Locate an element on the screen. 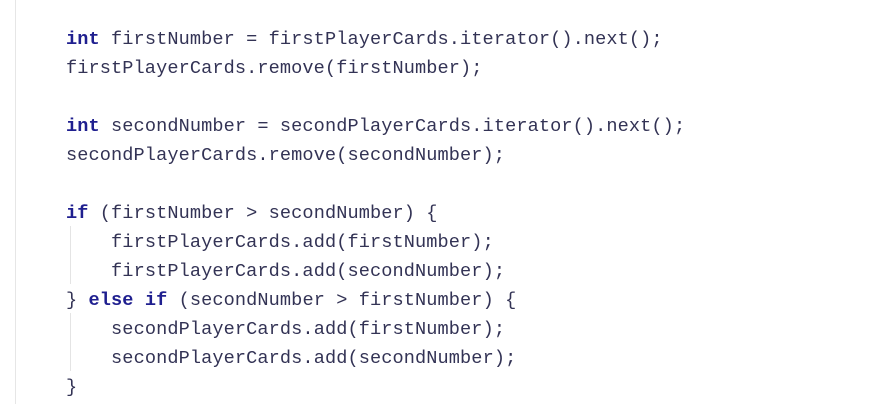 The height and width of the screenshot is (404, 871). code-keyword: if is located at coordinates (77, 213).